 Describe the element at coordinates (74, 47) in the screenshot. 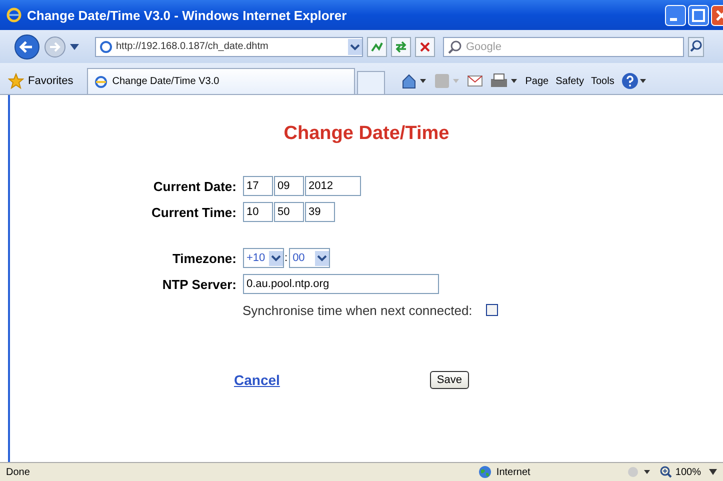

I see `dropdown-icon` at that location.